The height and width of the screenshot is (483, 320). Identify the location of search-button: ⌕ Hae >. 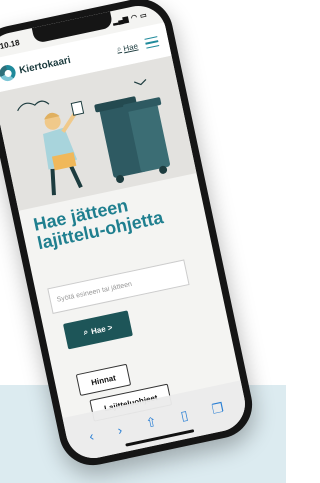
(97, 330).